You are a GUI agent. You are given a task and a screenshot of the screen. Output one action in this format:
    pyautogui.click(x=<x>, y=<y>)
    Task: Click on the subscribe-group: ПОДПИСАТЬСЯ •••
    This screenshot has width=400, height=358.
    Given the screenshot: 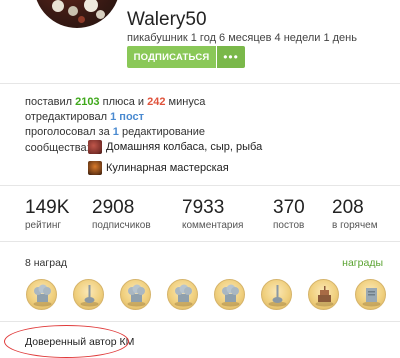 What is the action you would take?
    pyautogui.click(x=186, y=57)
    